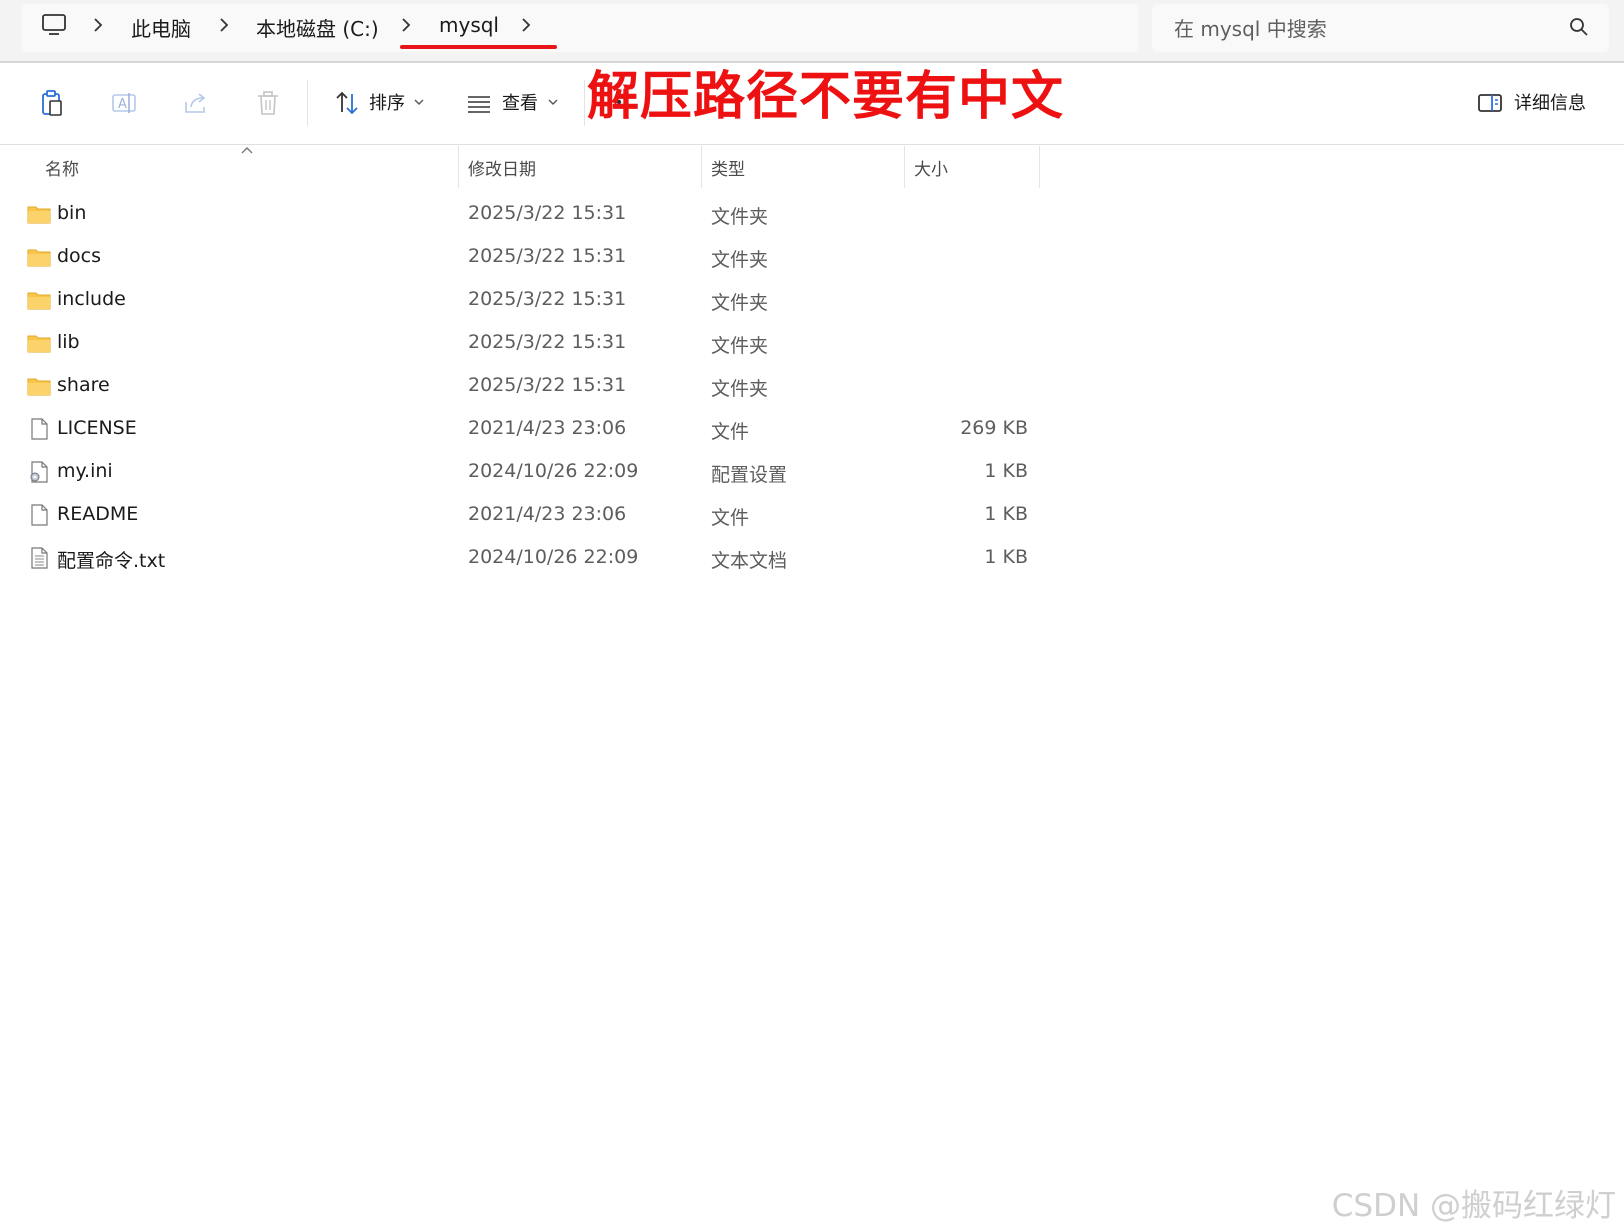 Image resolution: width=1624 pixels, height=1227 pixels. I want to click on file-size: 269 KB, so click(994, 428).